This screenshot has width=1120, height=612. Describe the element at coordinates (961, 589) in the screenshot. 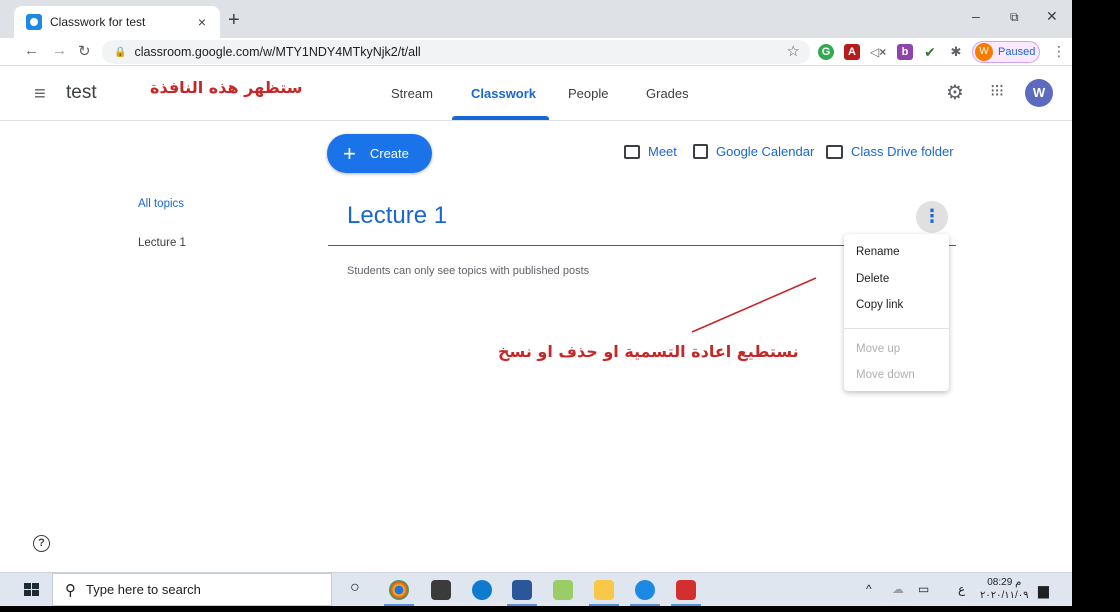

I see `language-indicator: ع` at that location.